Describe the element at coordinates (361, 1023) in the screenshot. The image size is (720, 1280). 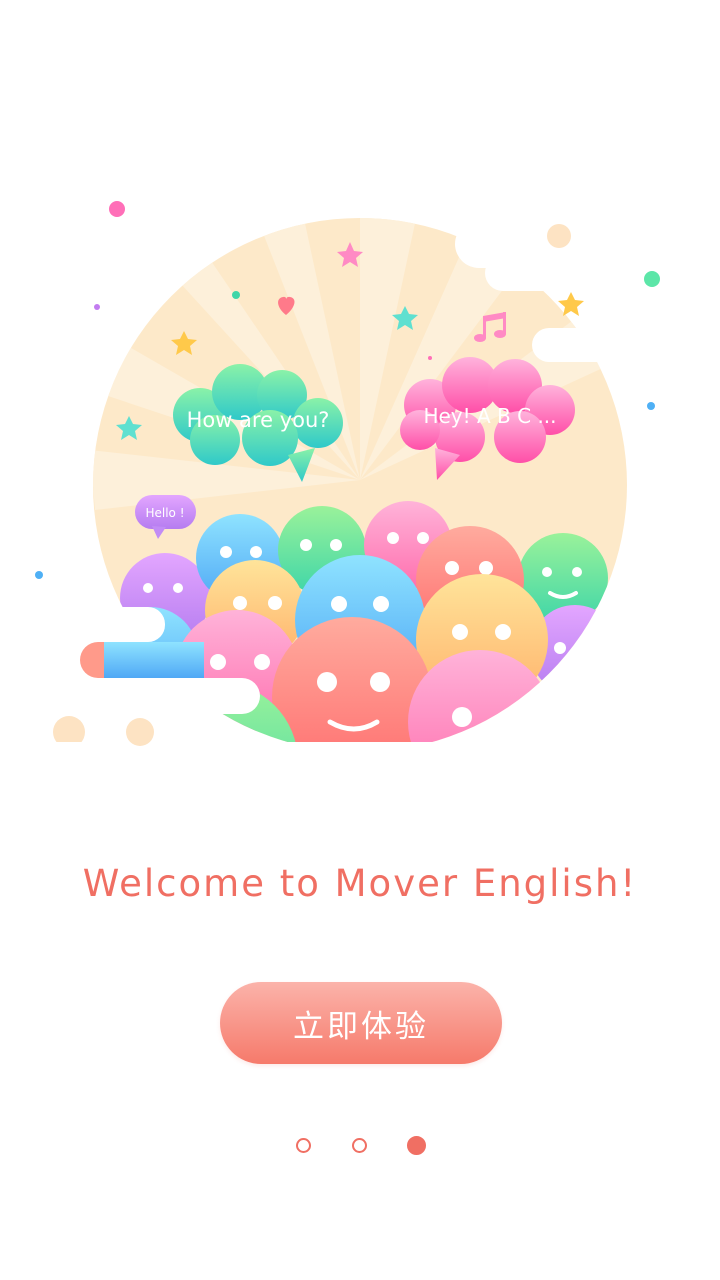
I see `try-now-button: 立即体验` at that location.